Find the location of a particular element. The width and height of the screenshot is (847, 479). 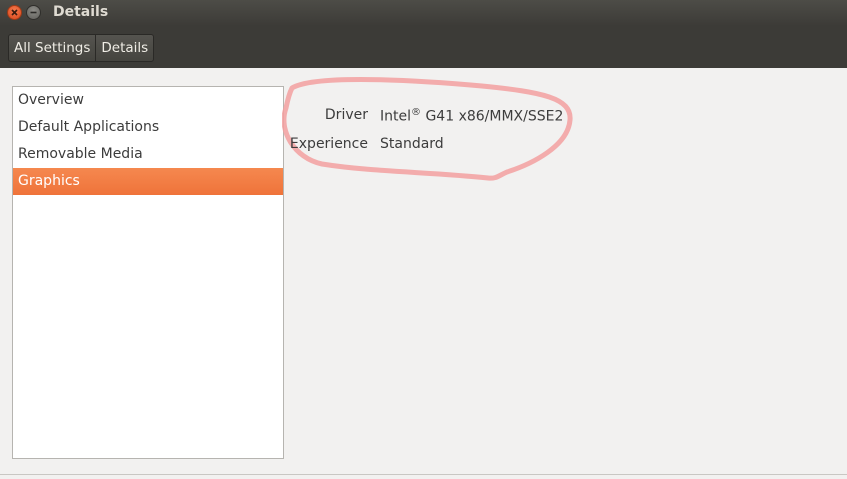

minimize-icon is located at coordinates (33, 12).